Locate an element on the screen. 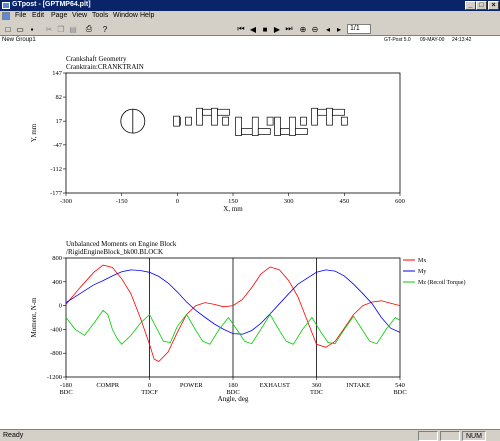 Image resolution: width=500 pixels, height=441 pixels. chart2-ytick-label: -800 is located at coordinates (56, 353).